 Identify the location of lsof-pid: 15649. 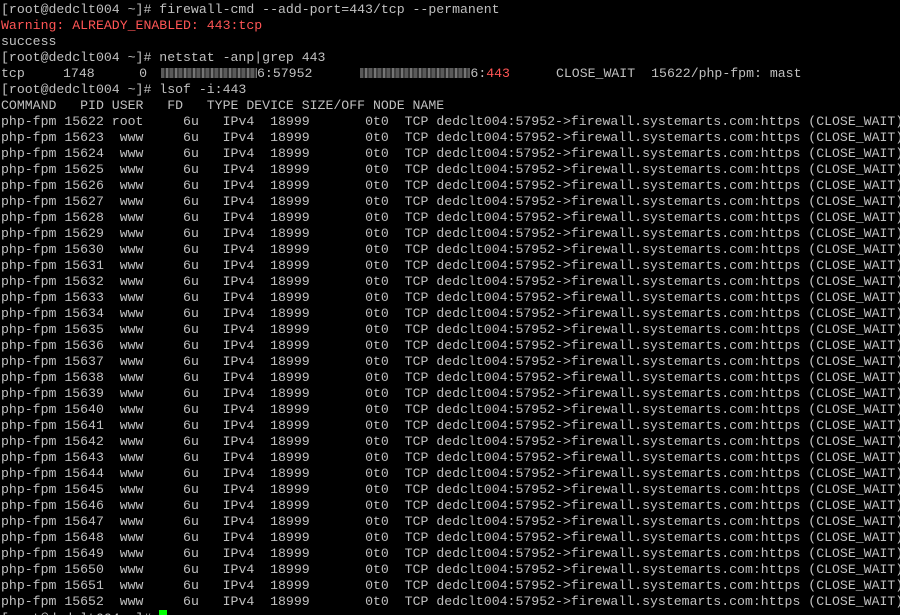
(80, 553).